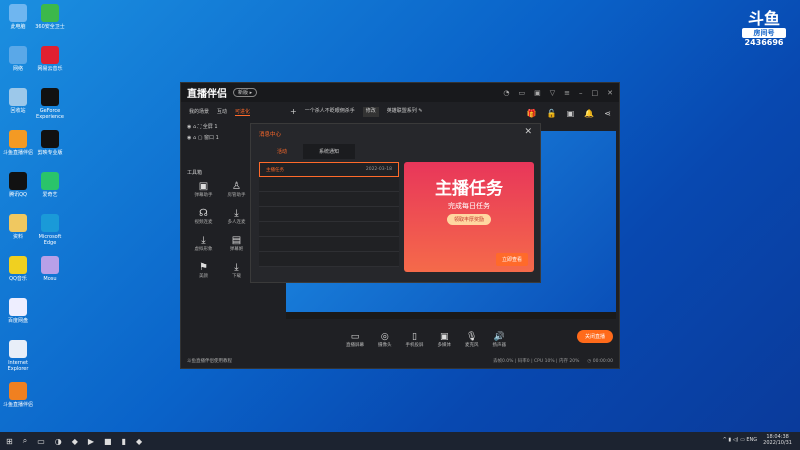 Image resolution: width=800 pixels, height=450 pixels. Describe the element at coordinates (203, 189) in the screenshot. I see `tool-item: ▣ 弹幕助手` at that location.